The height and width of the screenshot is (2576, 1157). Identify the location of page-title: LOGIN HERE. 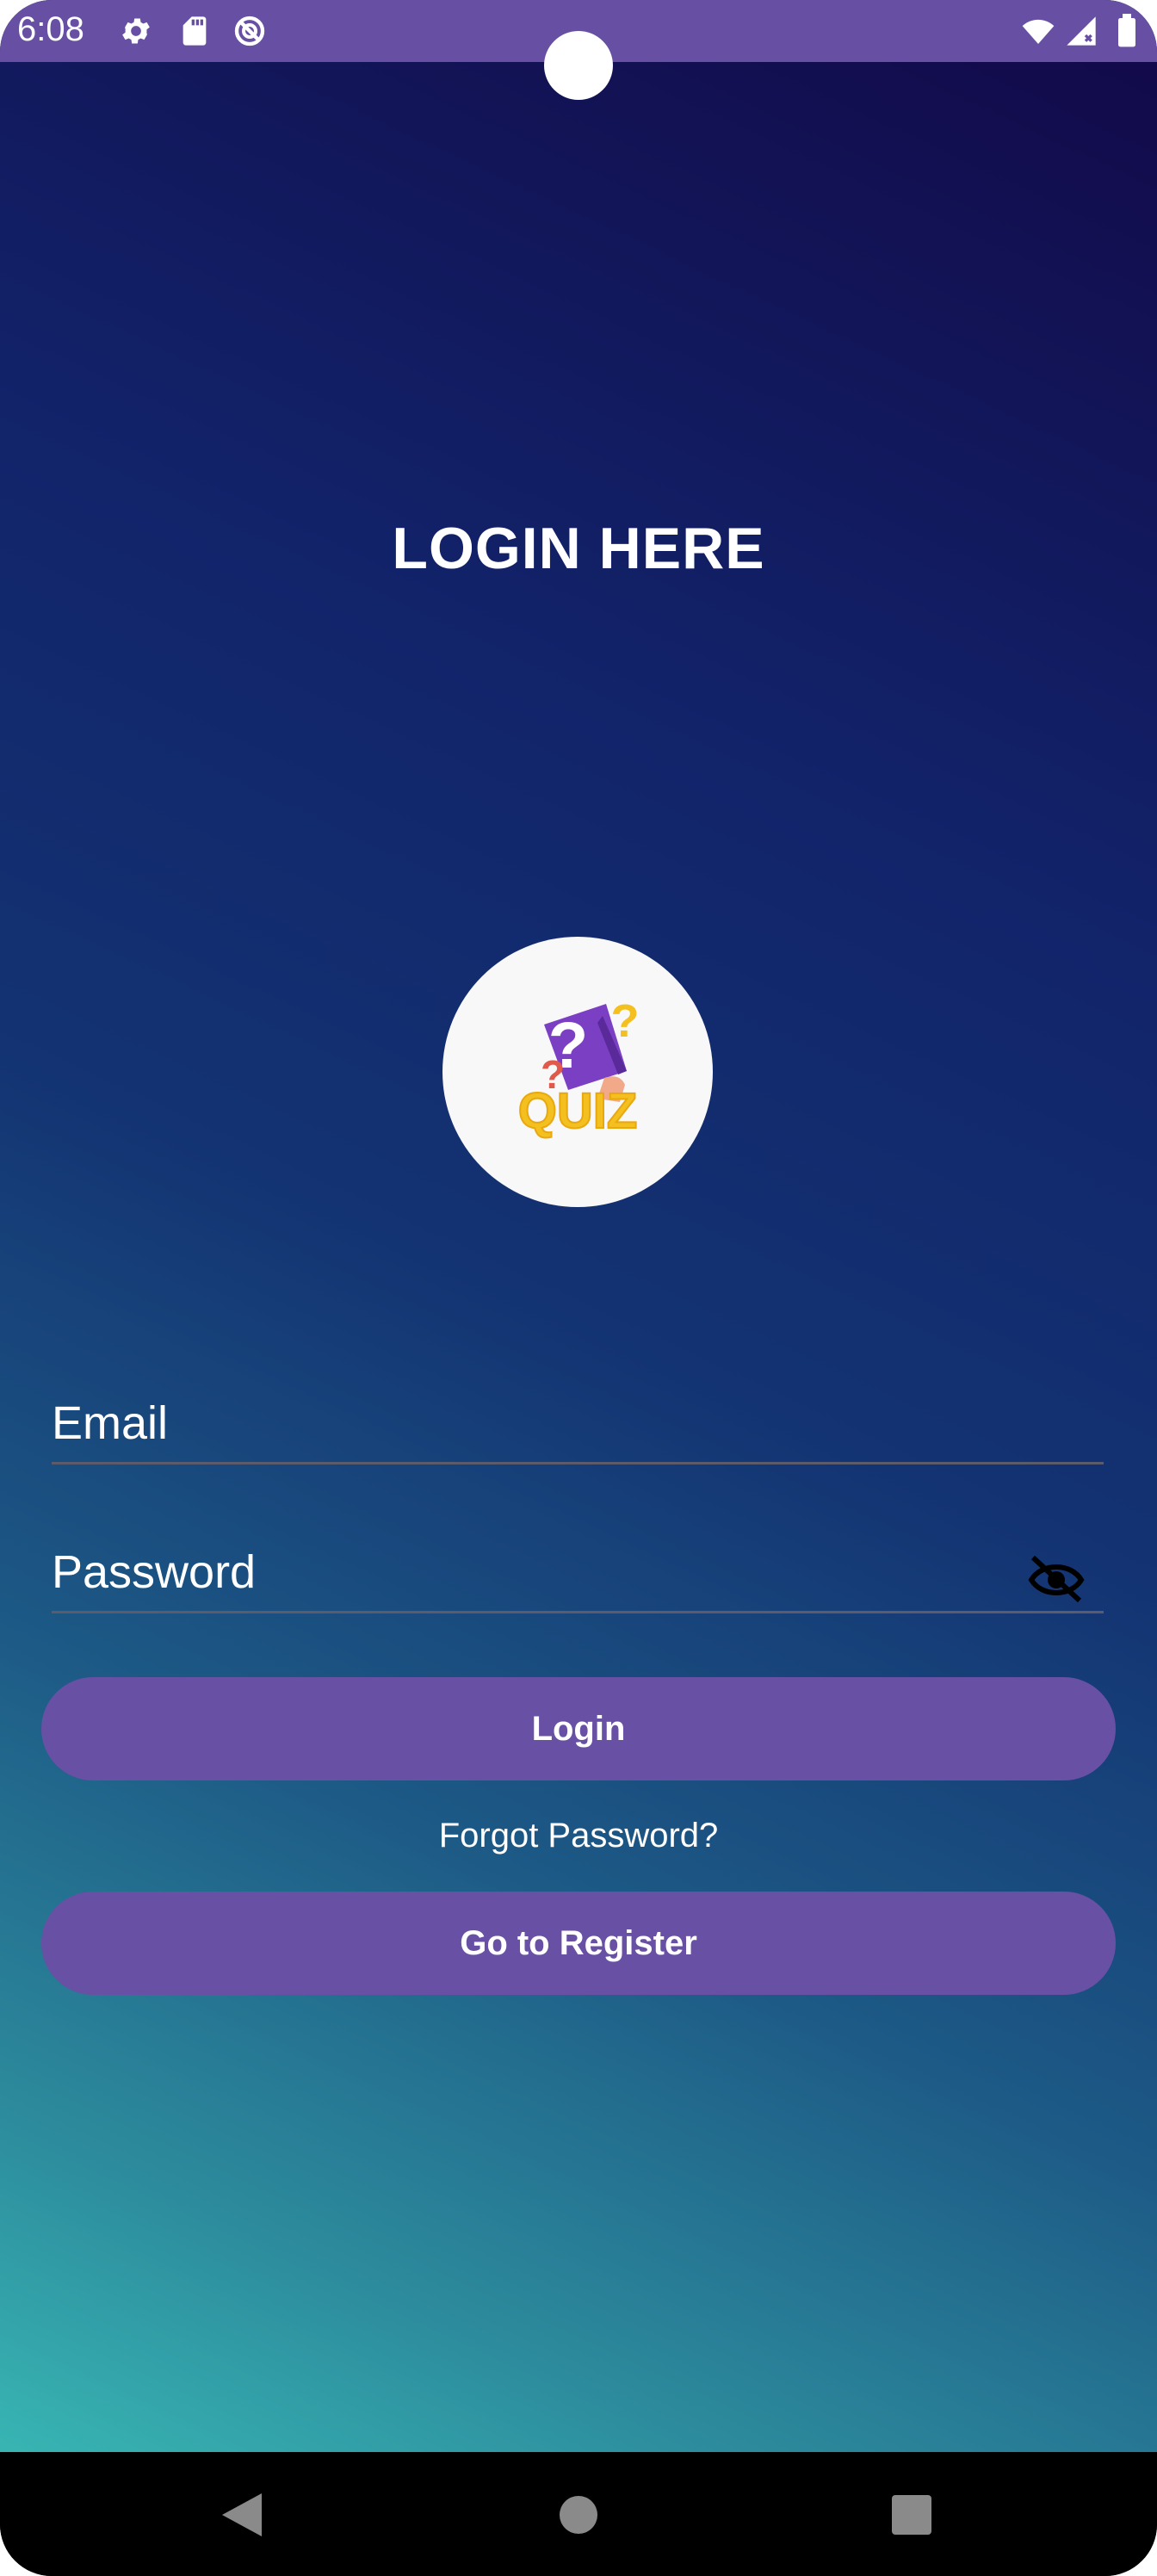
(579, 548).